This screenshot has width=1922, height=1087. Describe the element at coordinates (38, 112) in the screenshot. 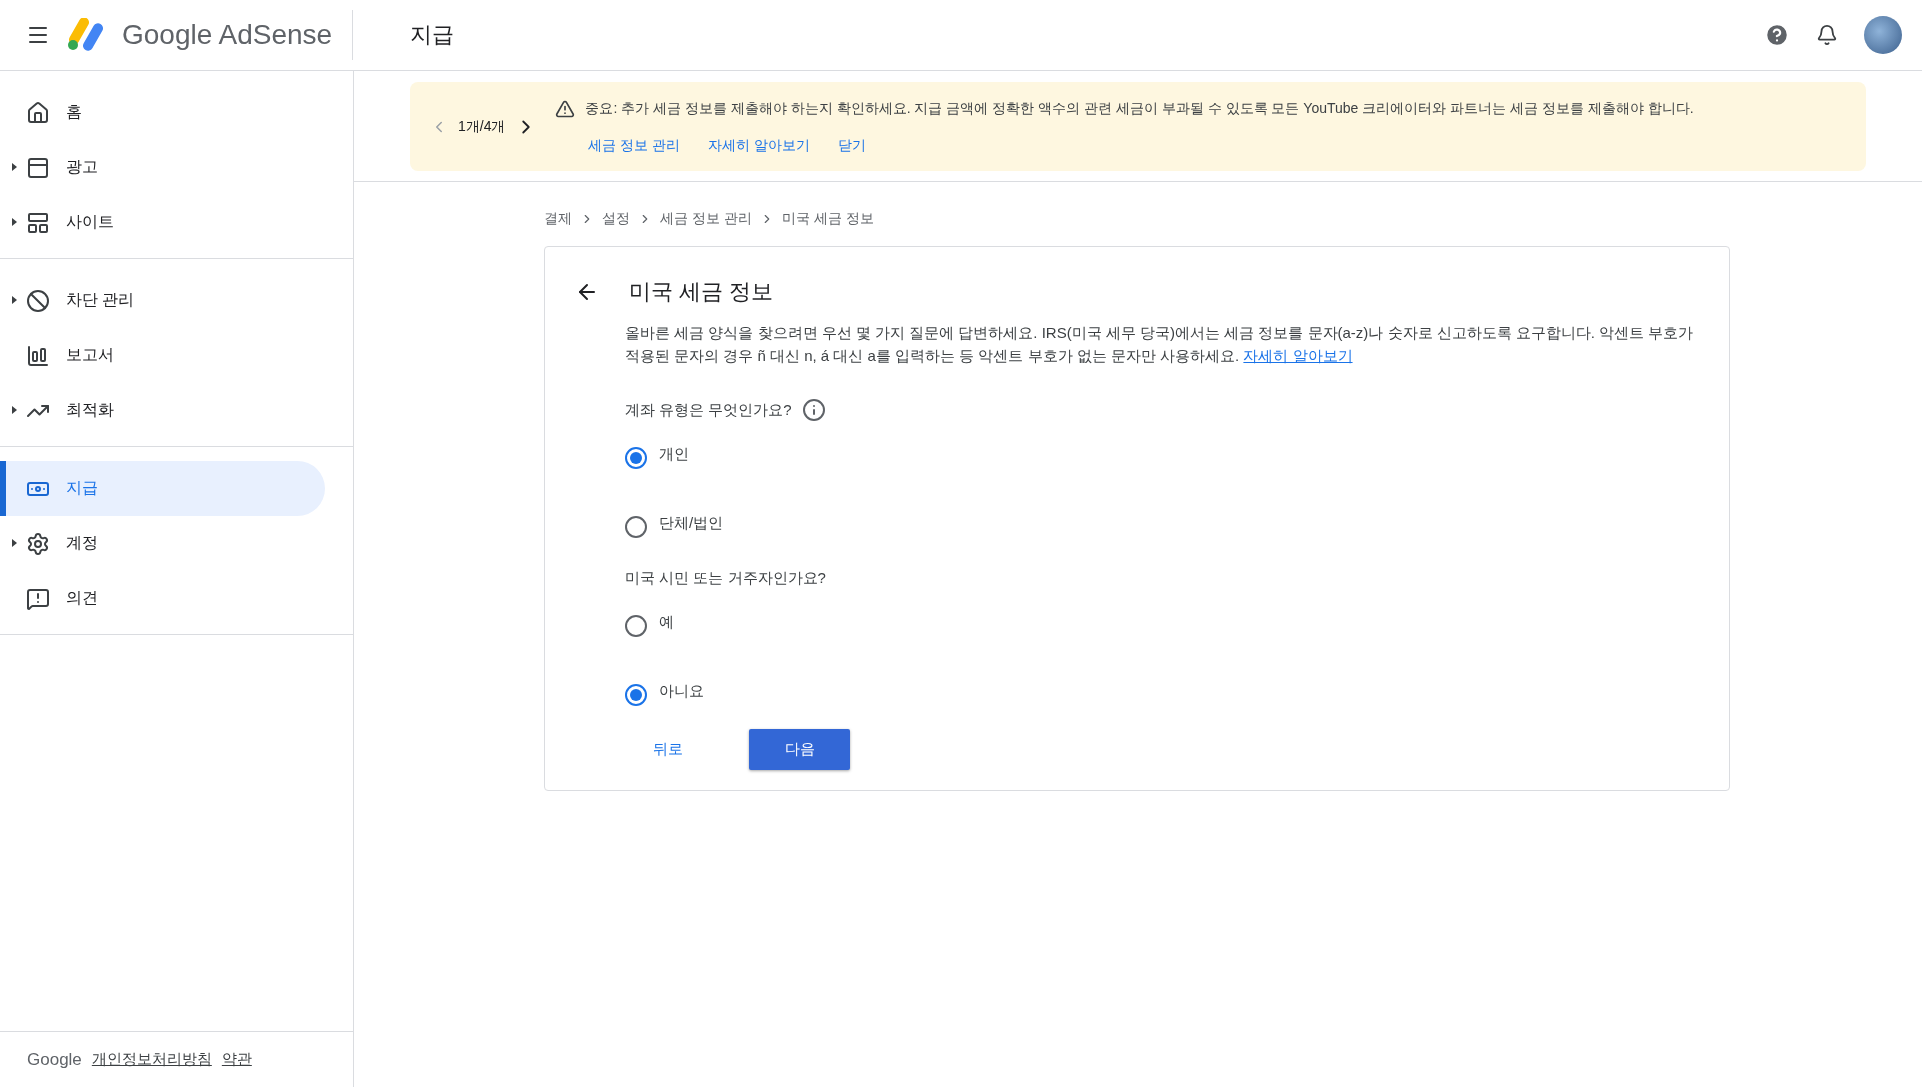

I see `home-icon` at that location.